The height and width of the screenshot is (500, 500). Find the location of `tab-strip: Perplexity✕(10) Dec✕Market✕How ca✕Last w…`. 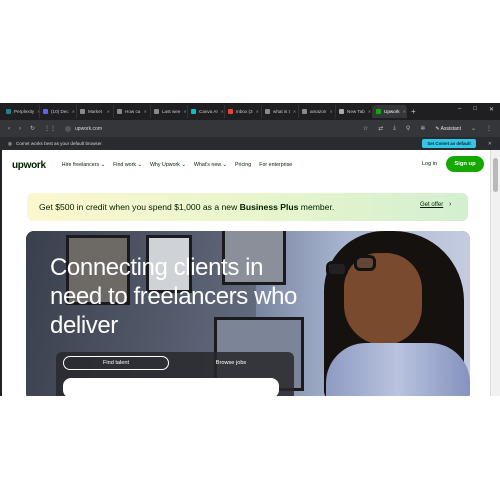

tab-strip: Perplexity✕(10) Dec✕Market✕How ca✕Last w… is located at coordinates (250, 111).